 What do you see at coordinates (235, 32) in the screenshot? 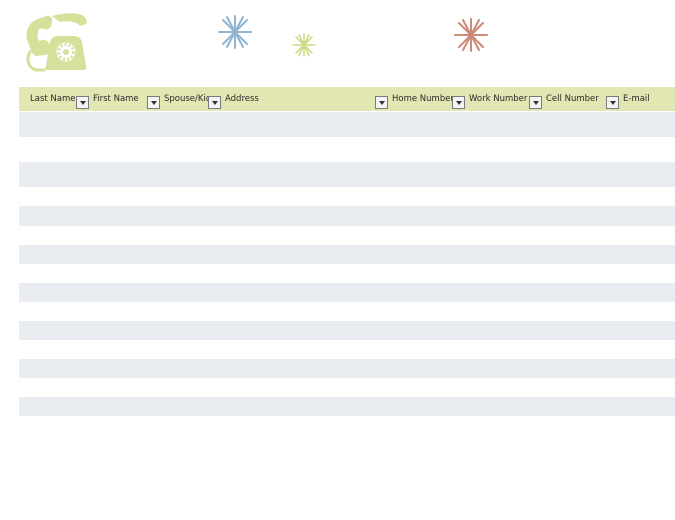
I see `starburst-blue-icon` at bounding box center [235, 32].